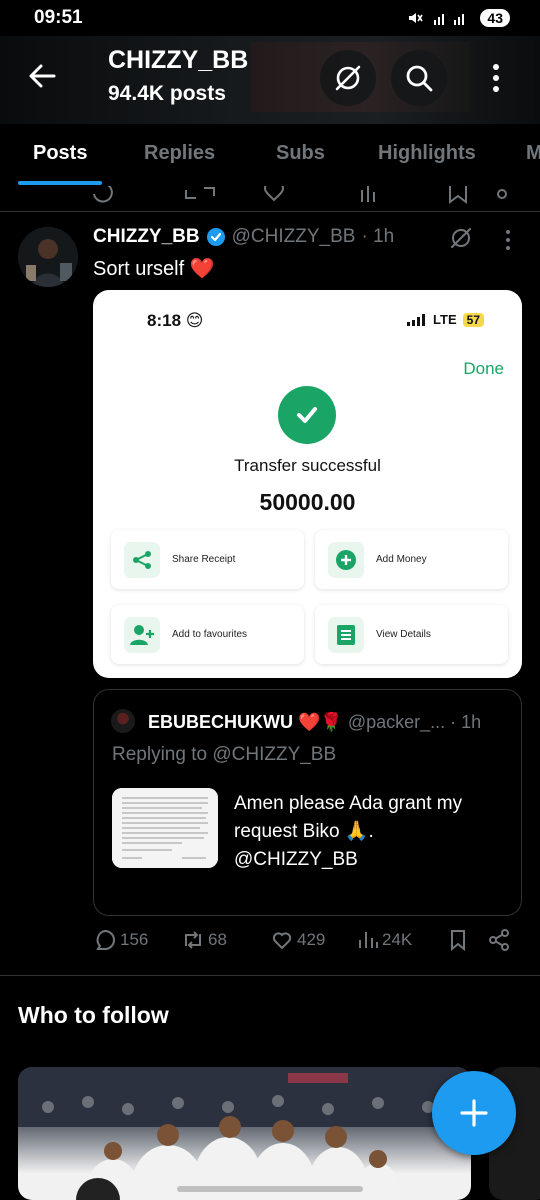 This screenshot has width=540, height=1200. I want to click on profile-tabs: Posts Replies Subs Highlights M, so click(270, 155).